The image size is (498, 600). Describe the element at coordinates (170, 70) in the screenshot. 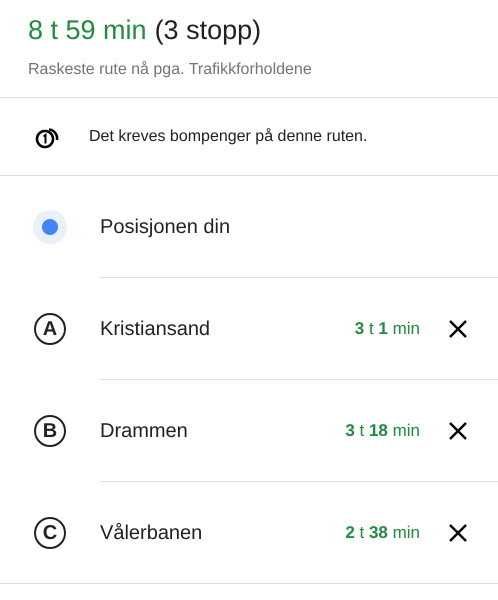

I see `route-subtitle: Raskeste rute nå pga. Trafikkforholdene` at that location.